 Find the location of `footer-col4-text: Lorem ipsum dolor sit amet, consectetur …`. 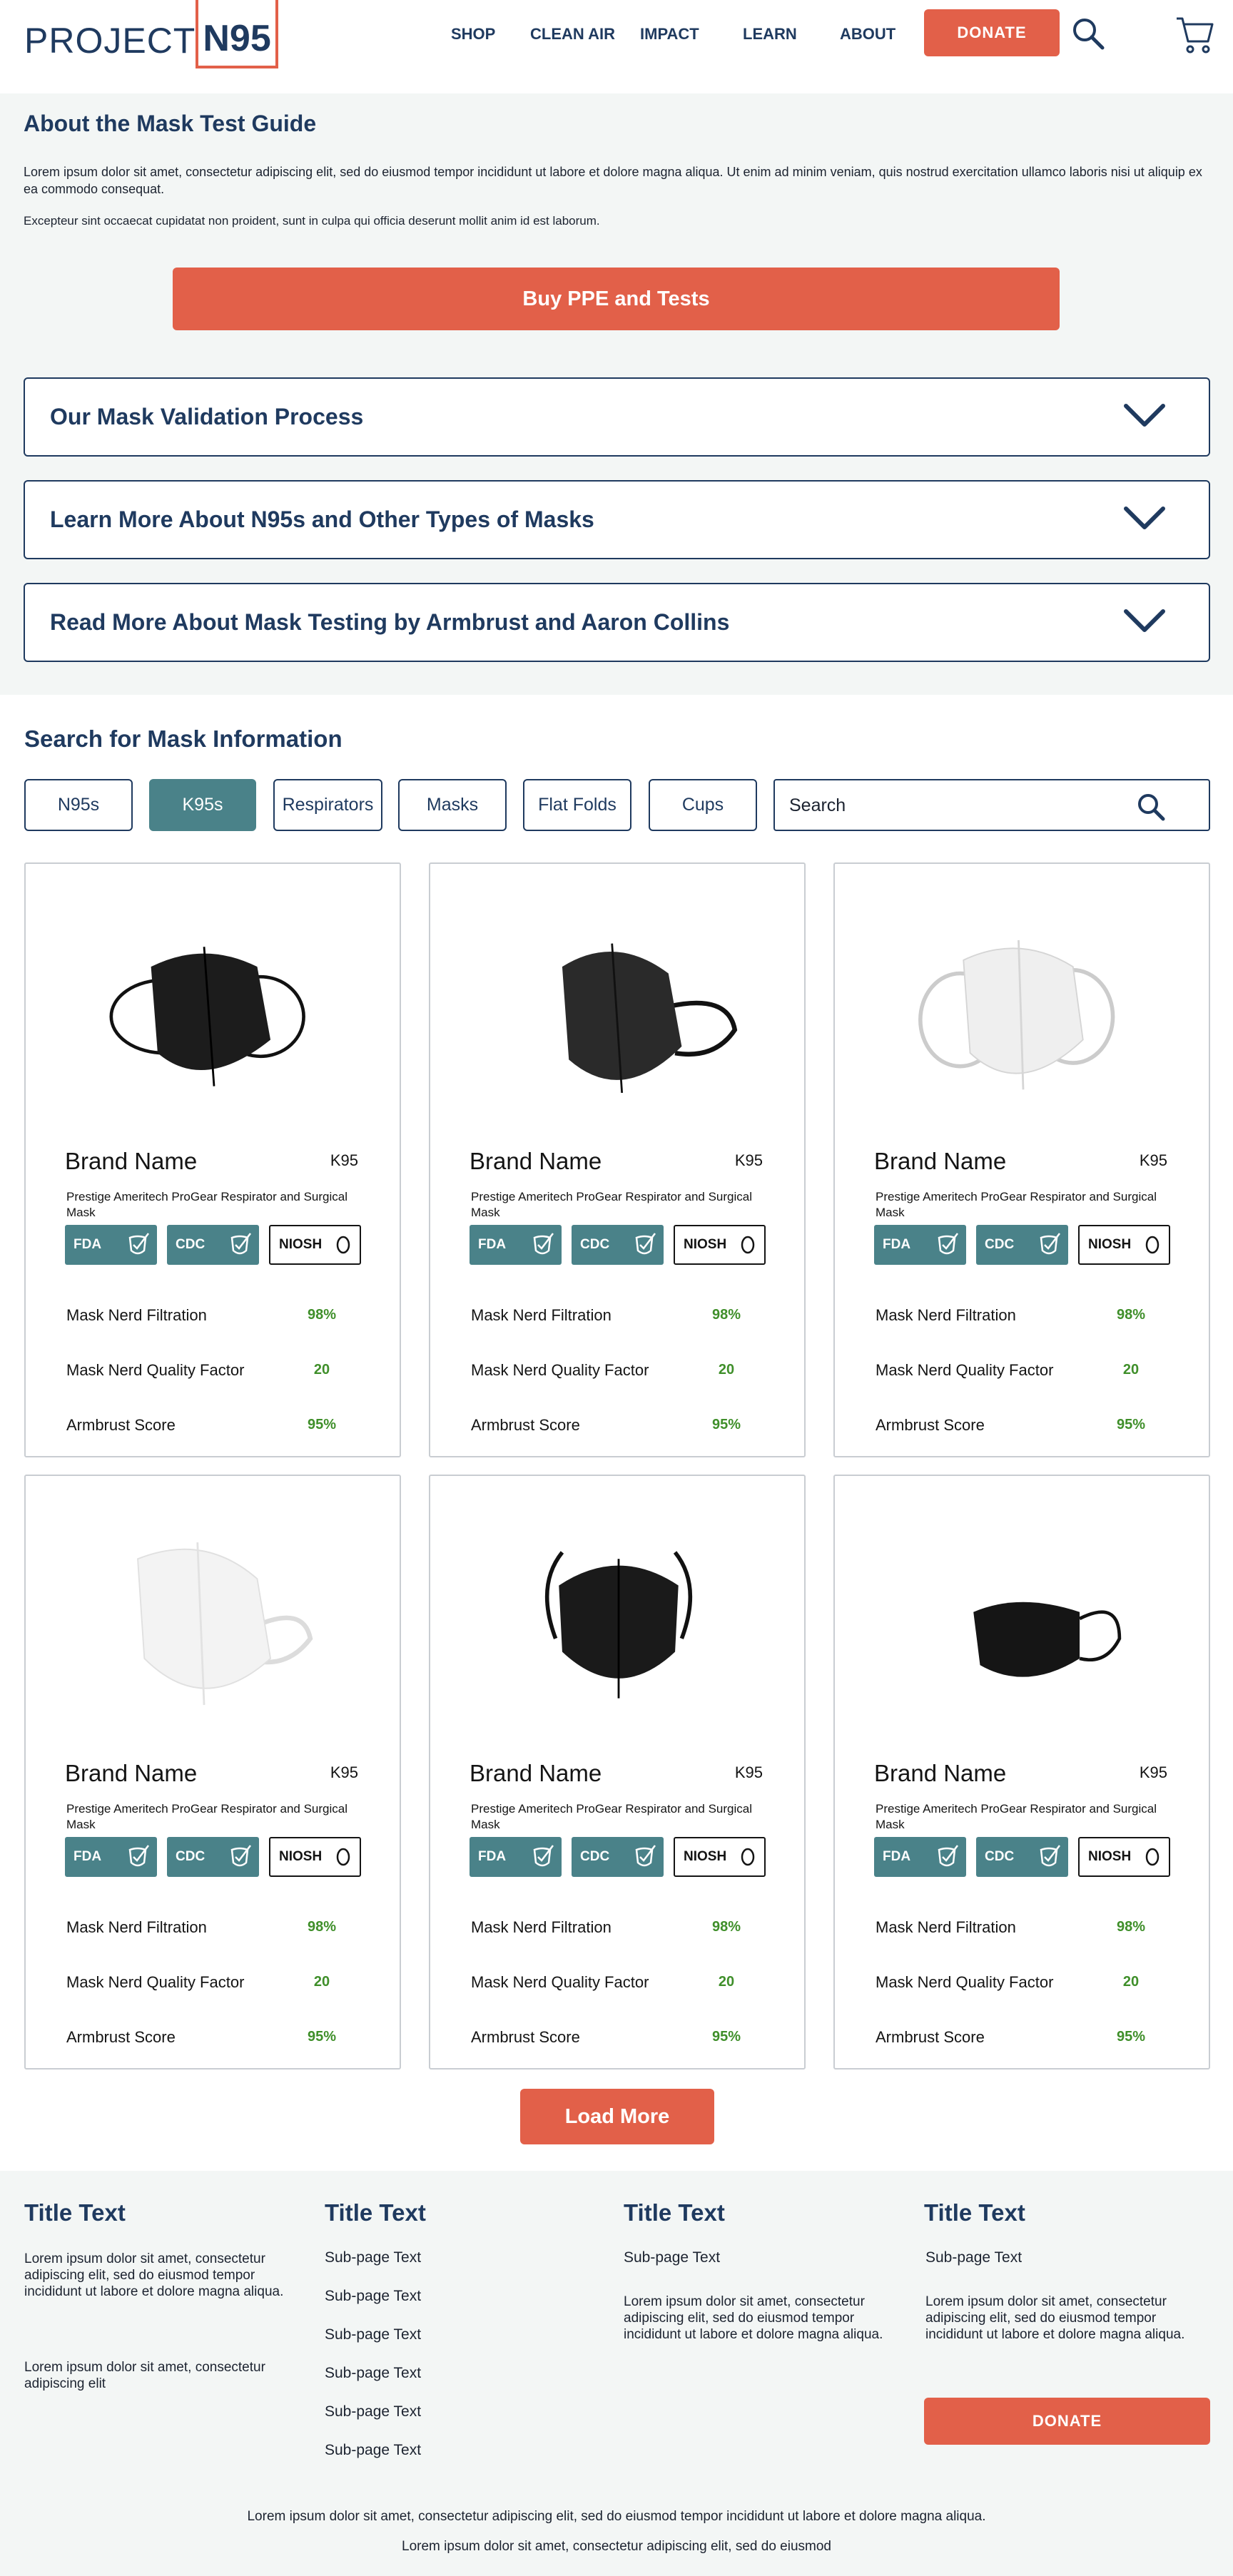

footer-col4-text: Lorem ipsum dolor sit amet, consectetur … is located at coordinates (1055, 2318).